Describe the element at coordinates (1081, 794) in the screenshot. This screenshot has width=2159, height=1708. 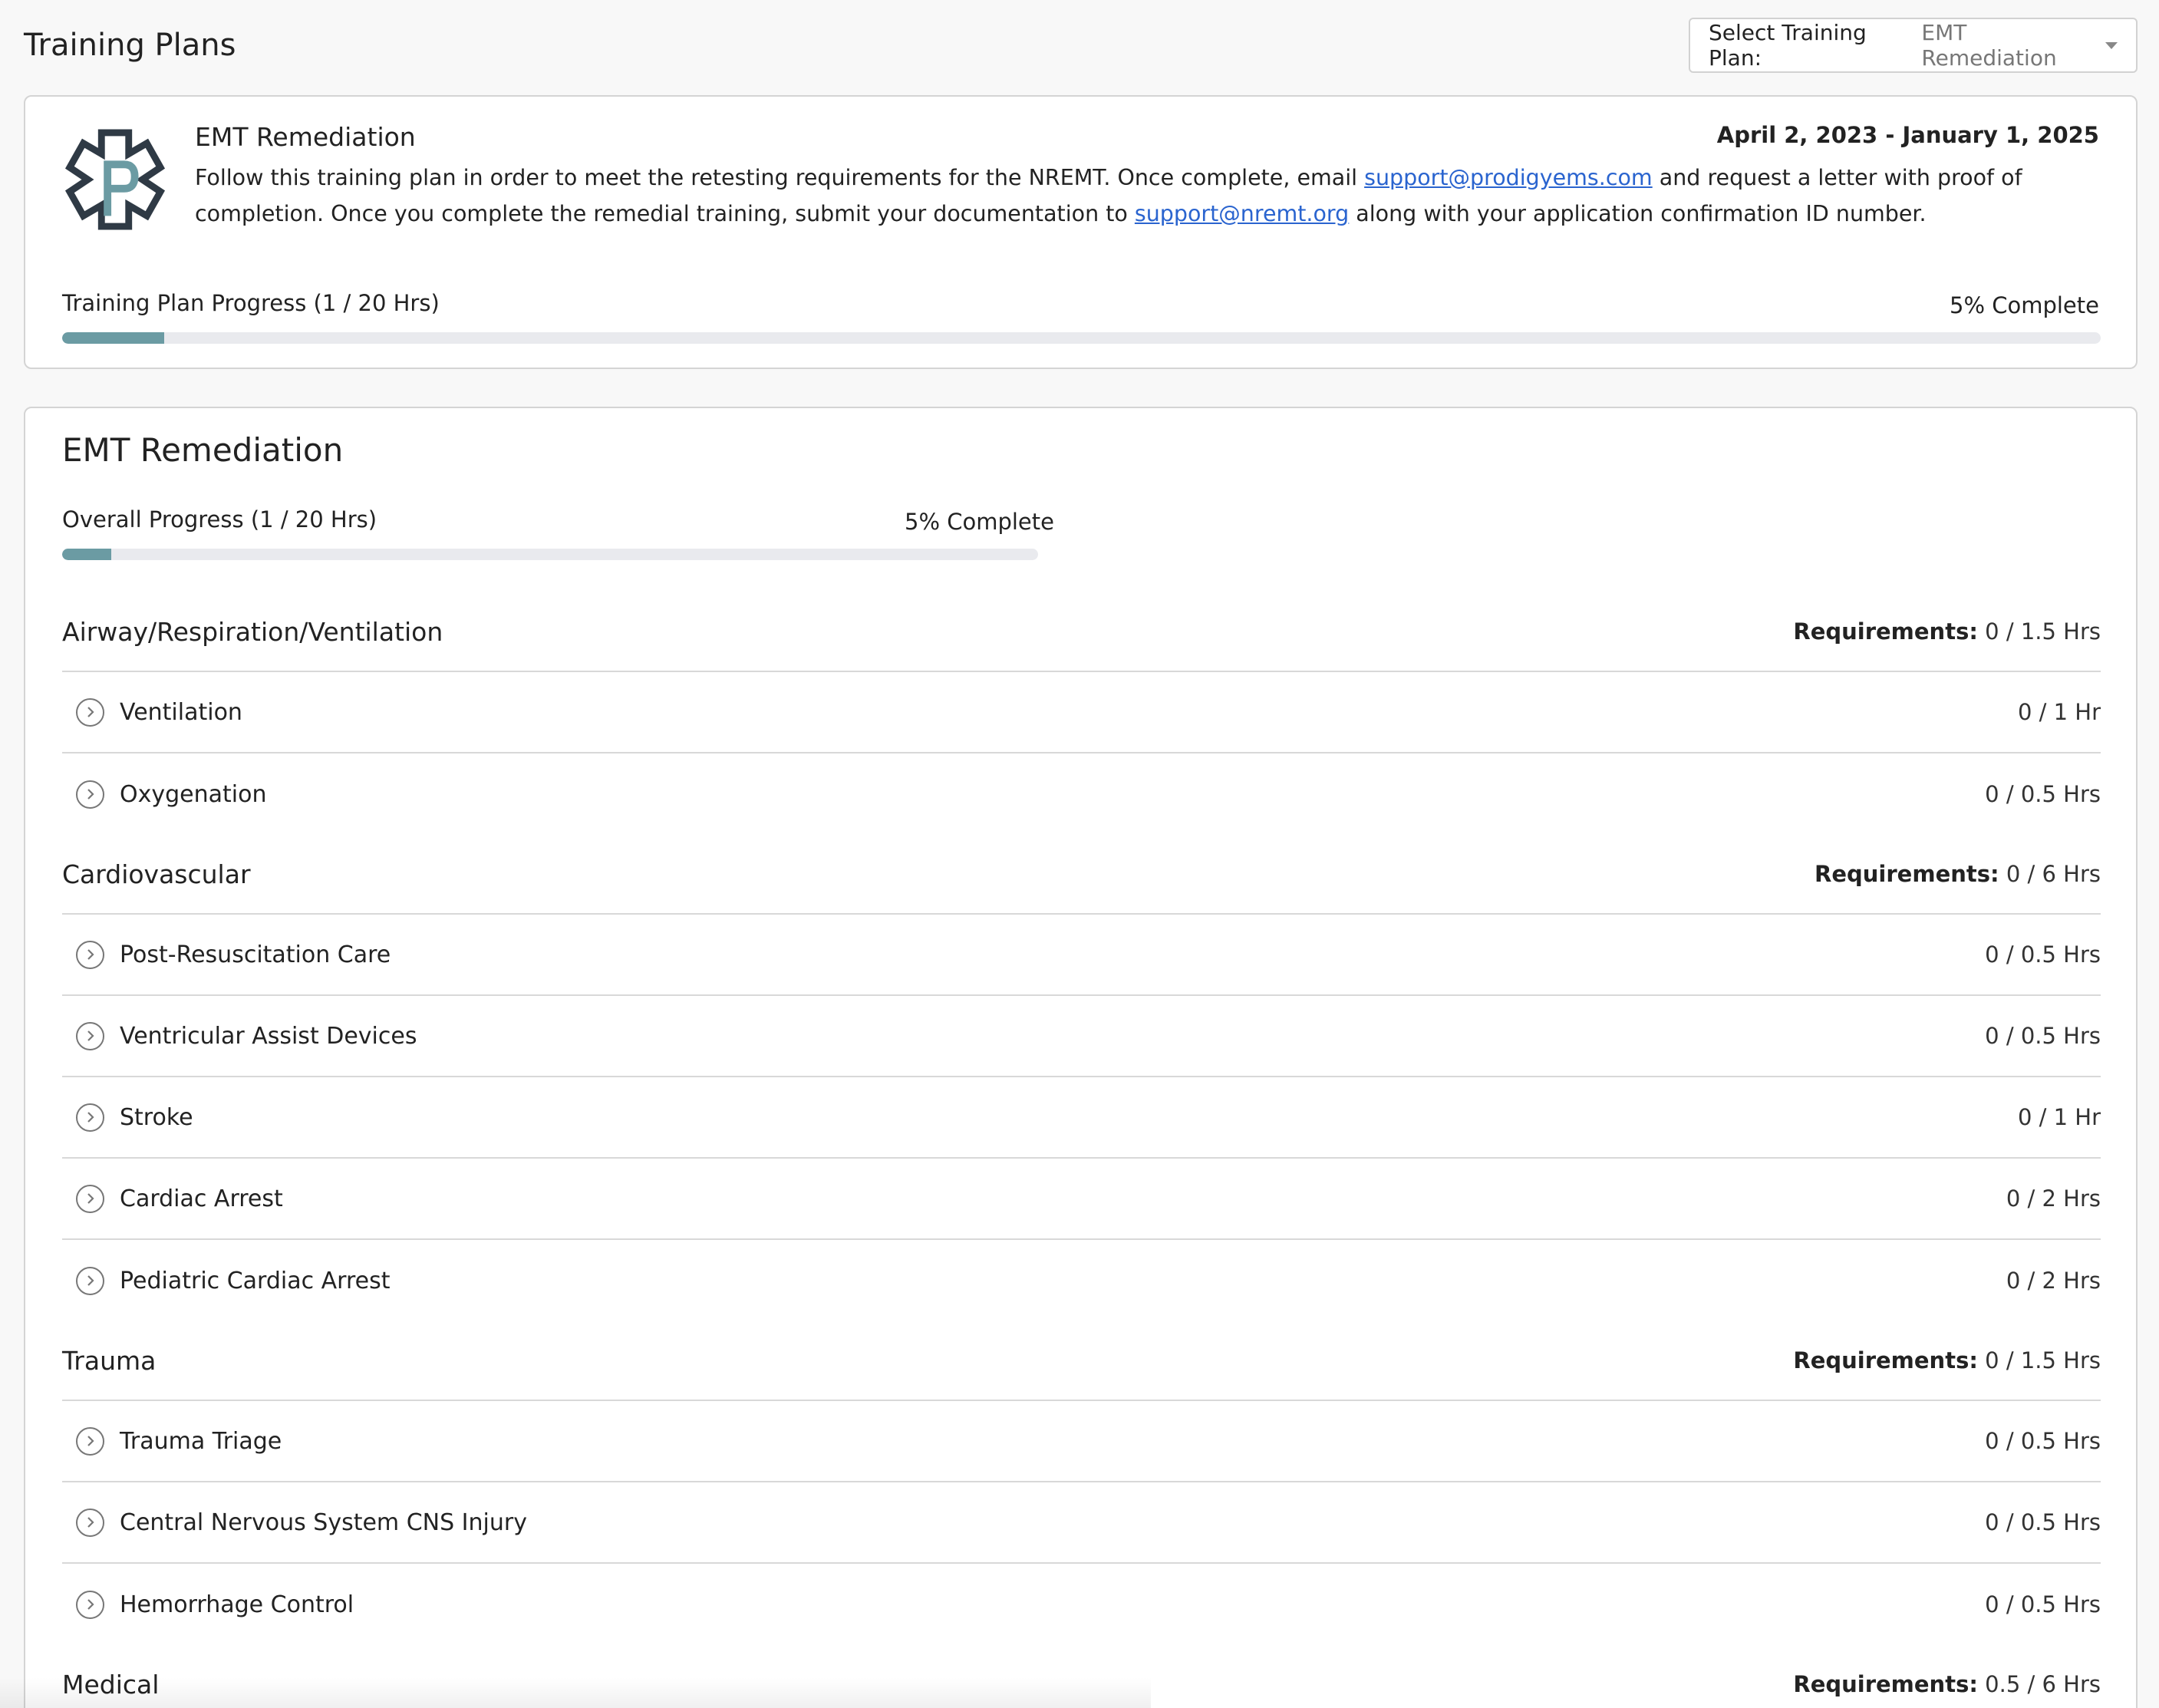
I see `topic-row: Oxygenation 0 / 0.5 Hrs` at that location.